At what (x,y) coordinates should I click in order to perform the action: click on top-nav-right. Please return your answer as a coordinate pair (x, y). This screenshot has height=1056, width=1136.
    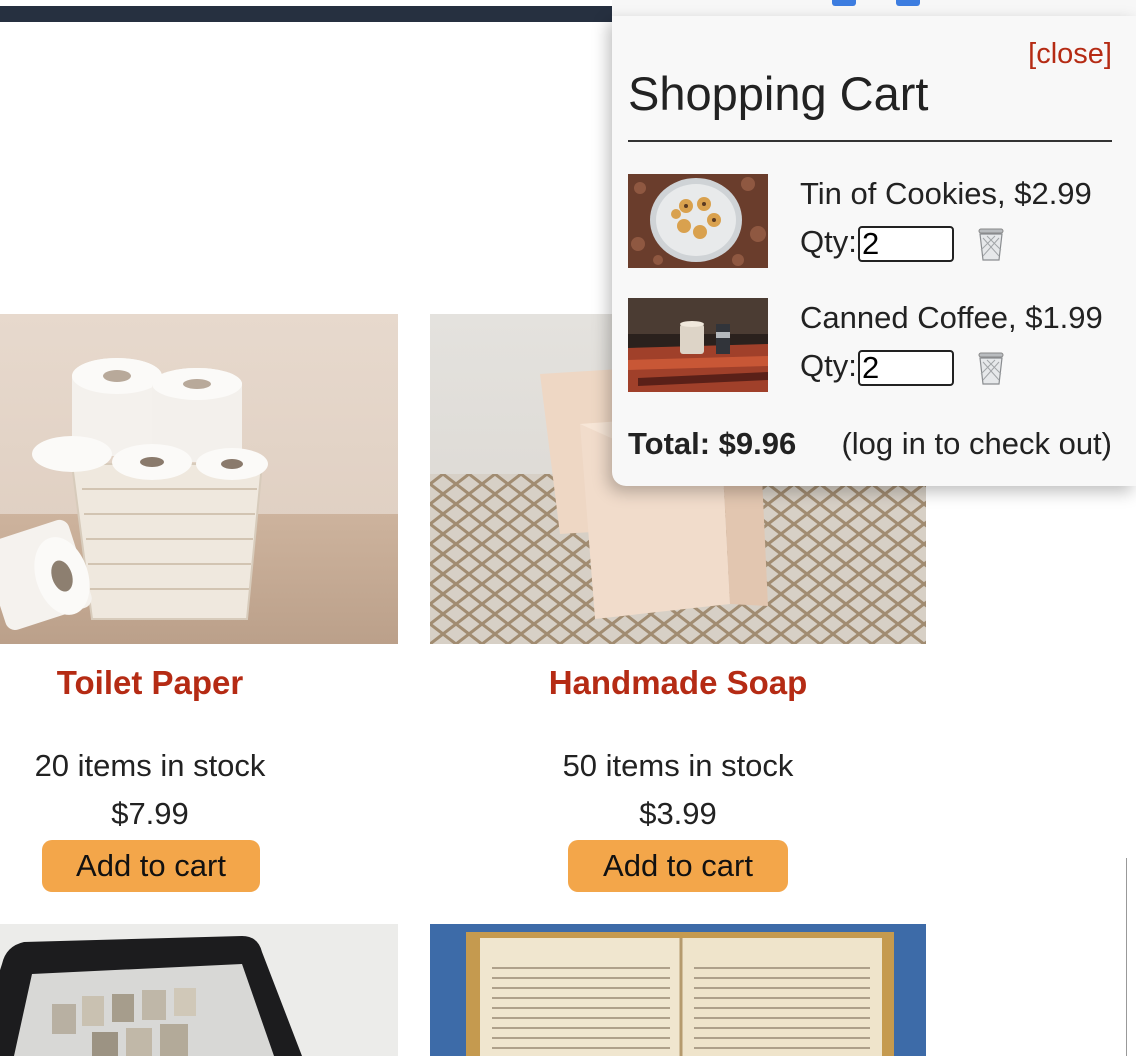
    Looking at the image, I should click on (874, 8).